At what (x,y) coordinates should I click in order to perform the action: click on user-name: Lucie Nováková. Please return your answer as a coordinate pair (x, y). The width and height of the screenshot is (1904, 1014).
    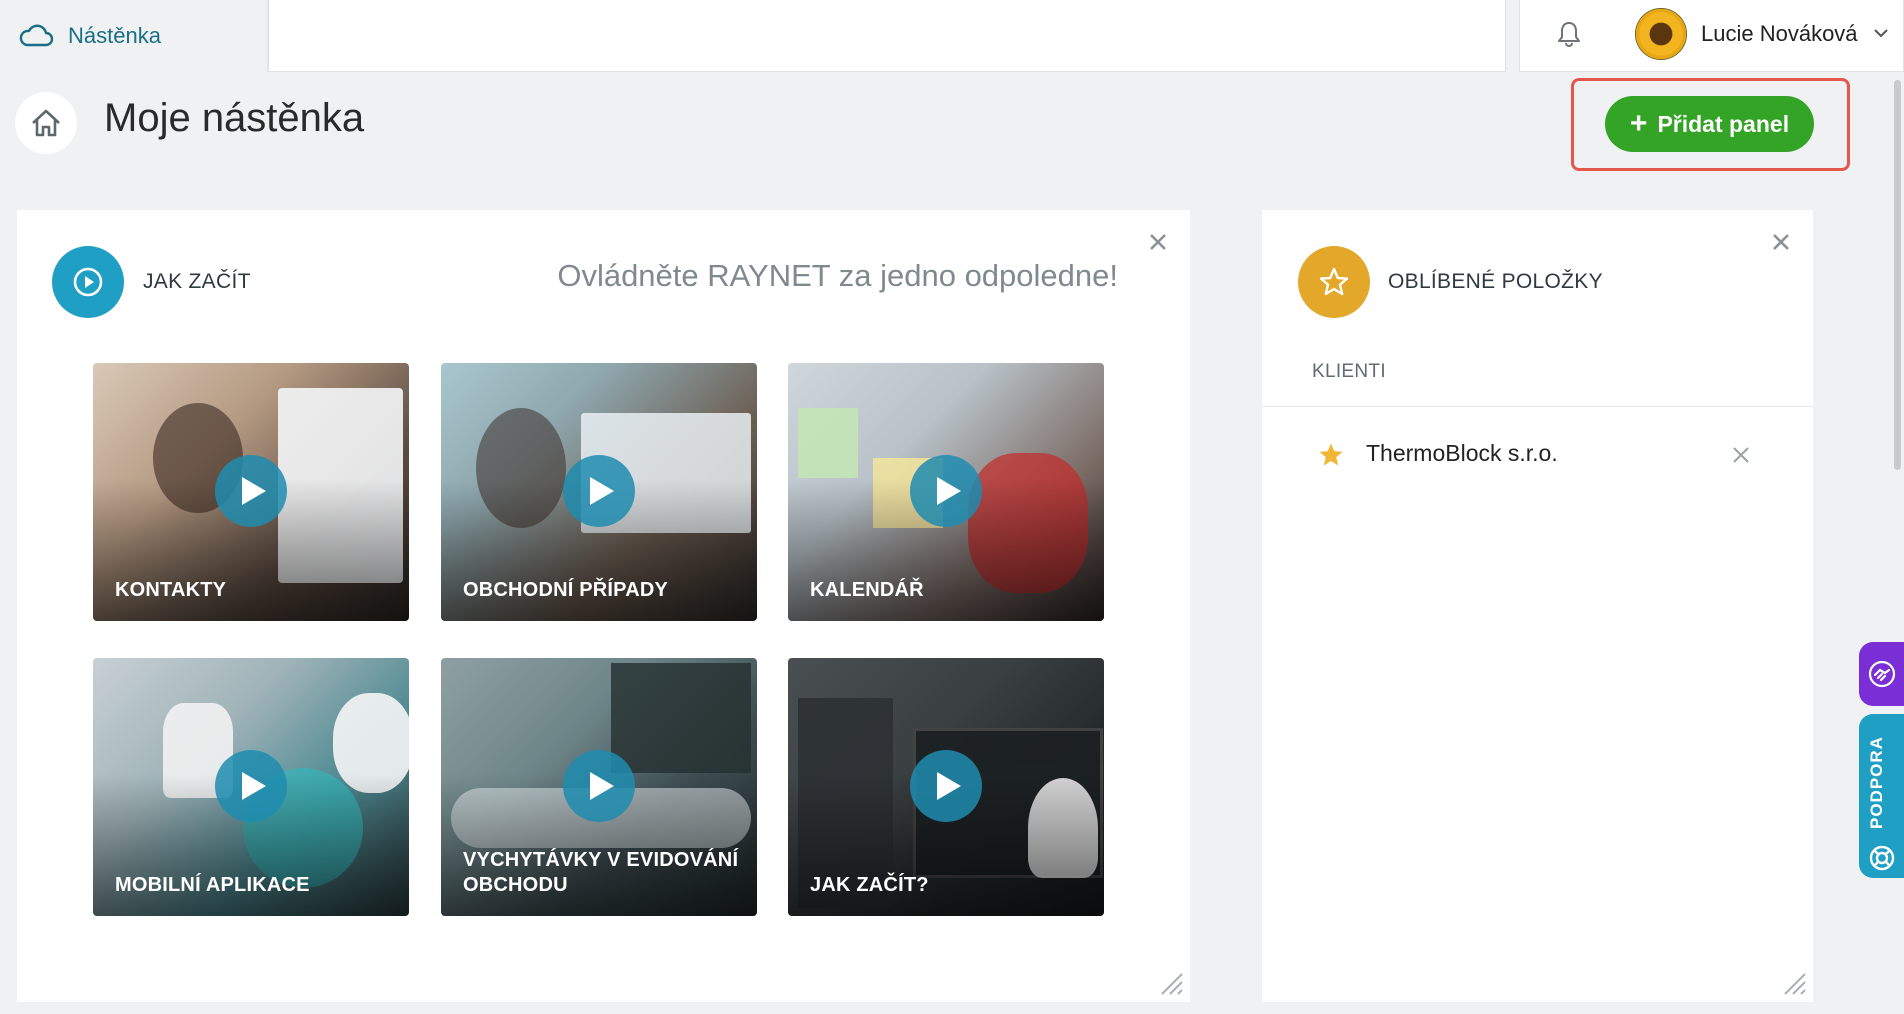
    Looking at the image, I should click on (1779, 34).